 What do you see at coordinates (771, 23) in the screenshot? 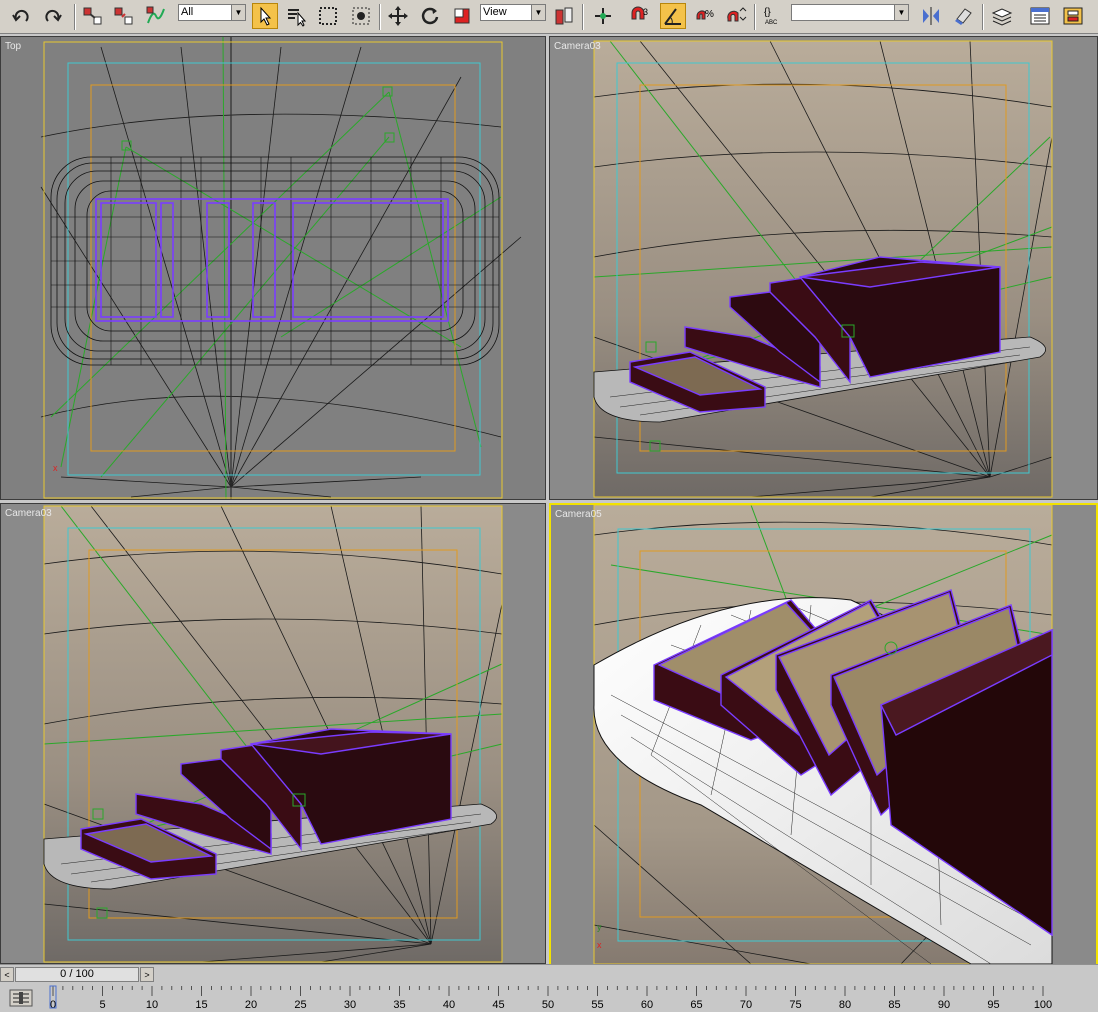
I see `svg-text: ABC` at bounding box center [771, 23].